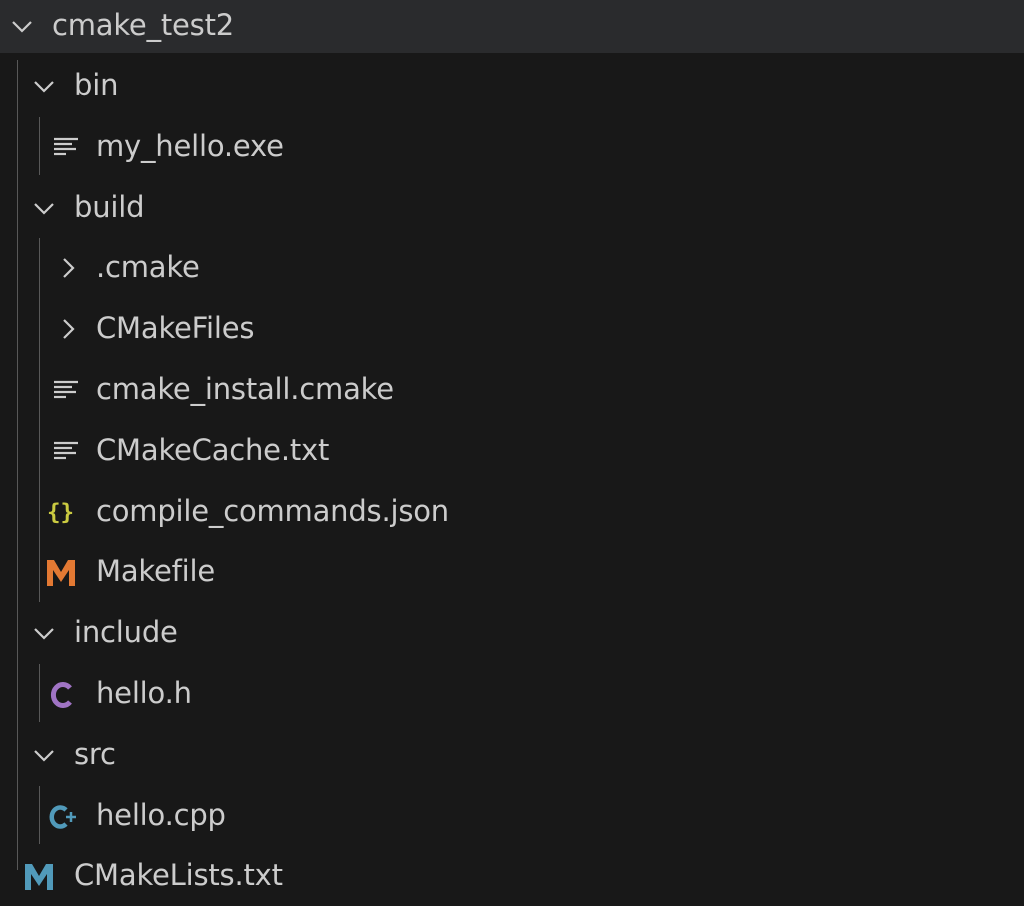 Image resolution: width=1024 pixels, height=906 pixels. What do you see at coordinates (512, 633) in the screenshot?
I see `tree-item-include: include` at bounding box center [512, 633].